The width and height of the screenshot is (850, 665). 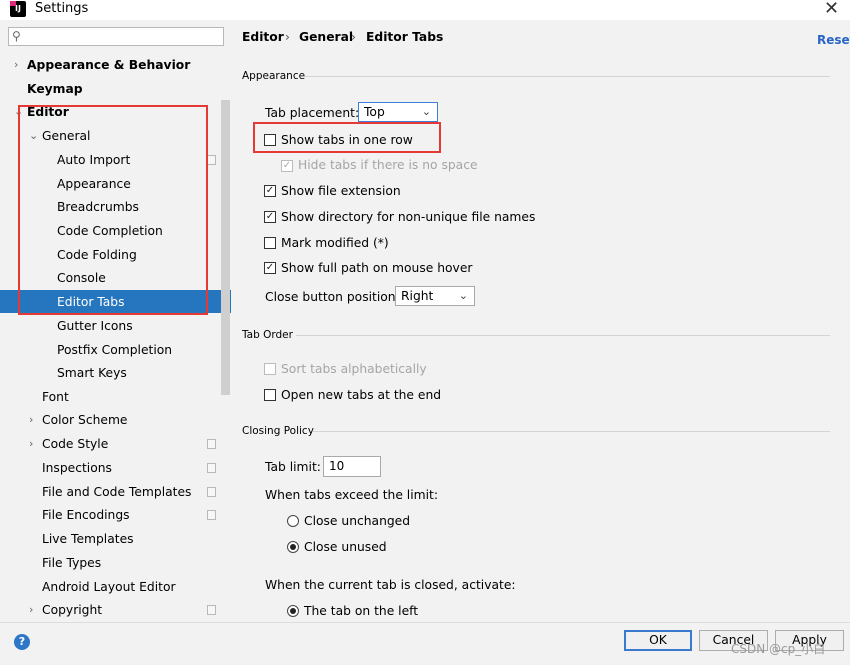 I want to click on search-icon: ⚲, so click(x=16, y=36).